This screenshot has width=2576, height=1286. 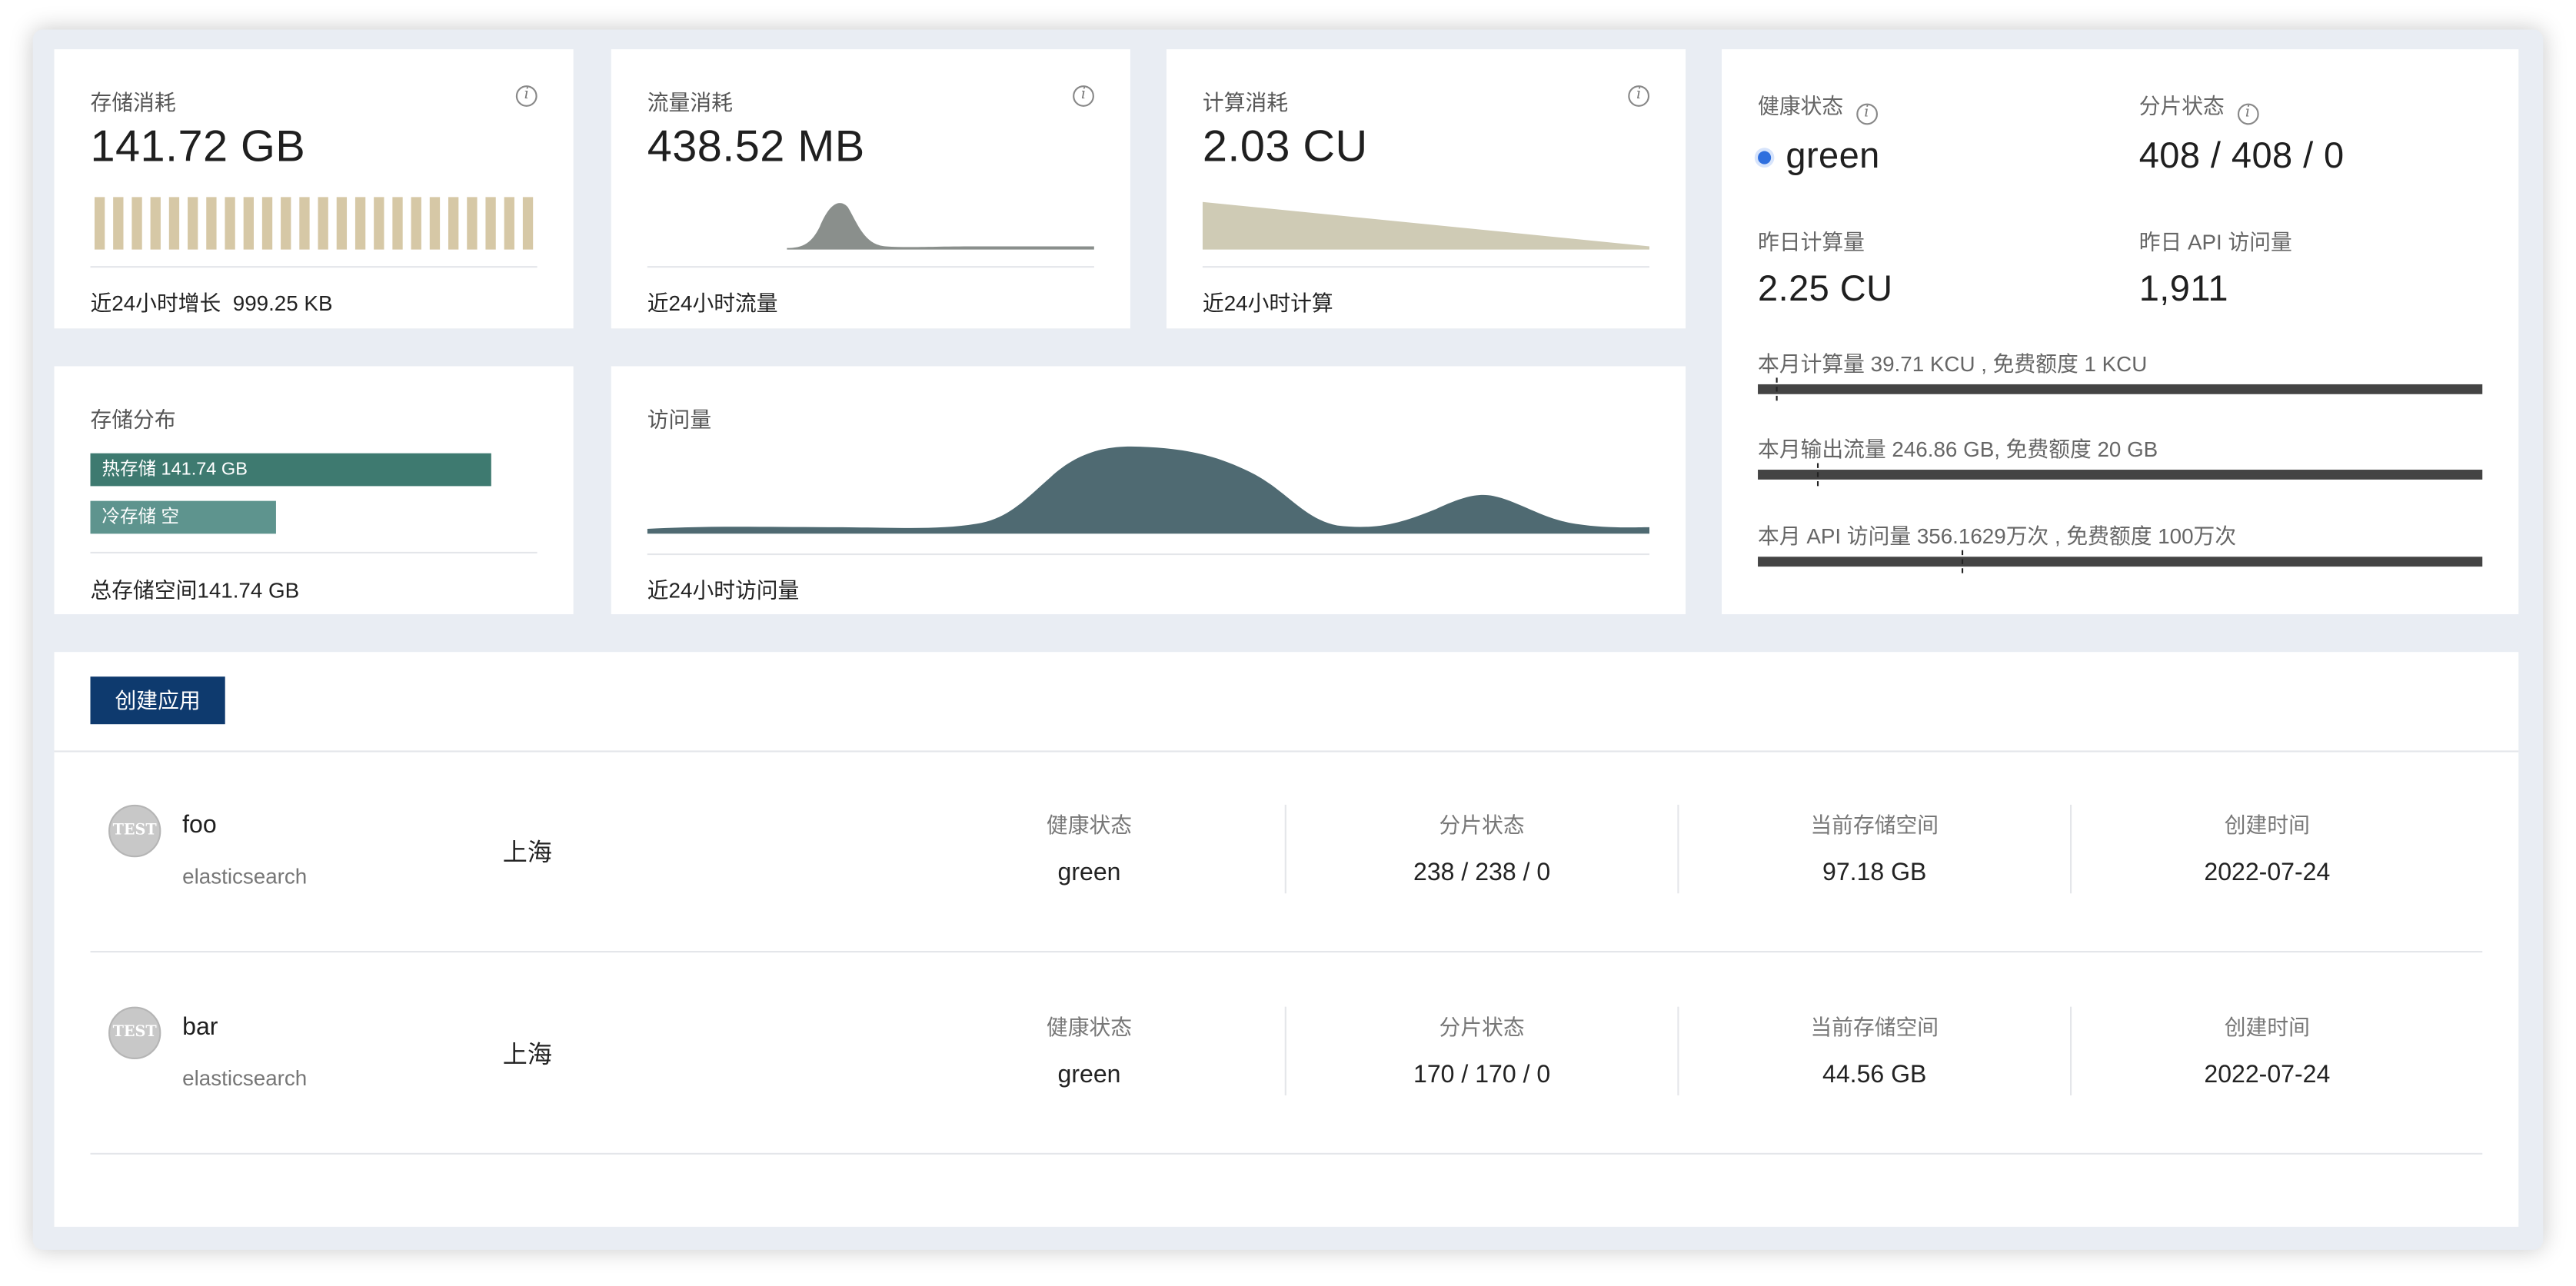 I want to click on visits-area-chart, so click(x=1148, y=490).